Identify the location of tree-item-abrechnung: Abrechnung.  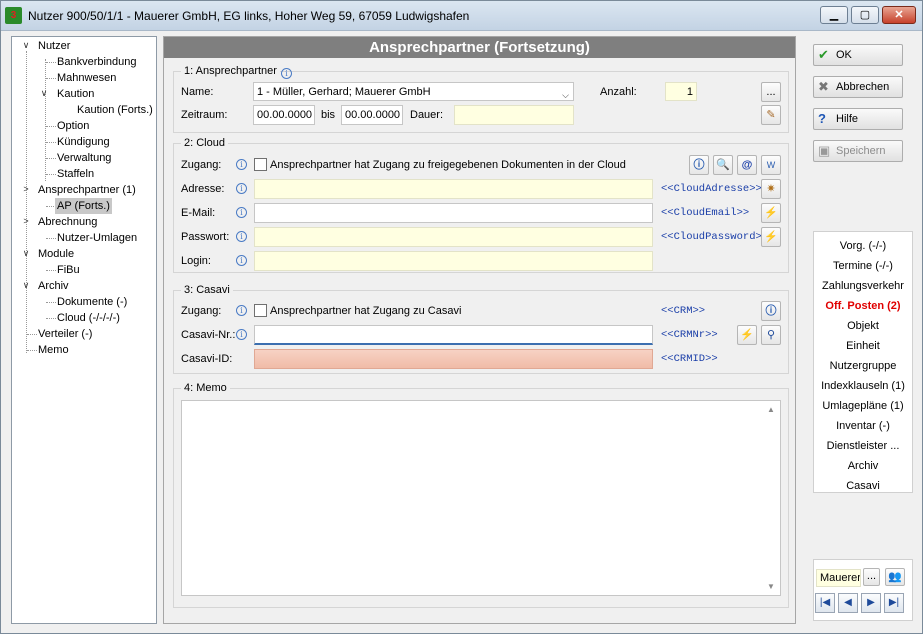
(67, 222).